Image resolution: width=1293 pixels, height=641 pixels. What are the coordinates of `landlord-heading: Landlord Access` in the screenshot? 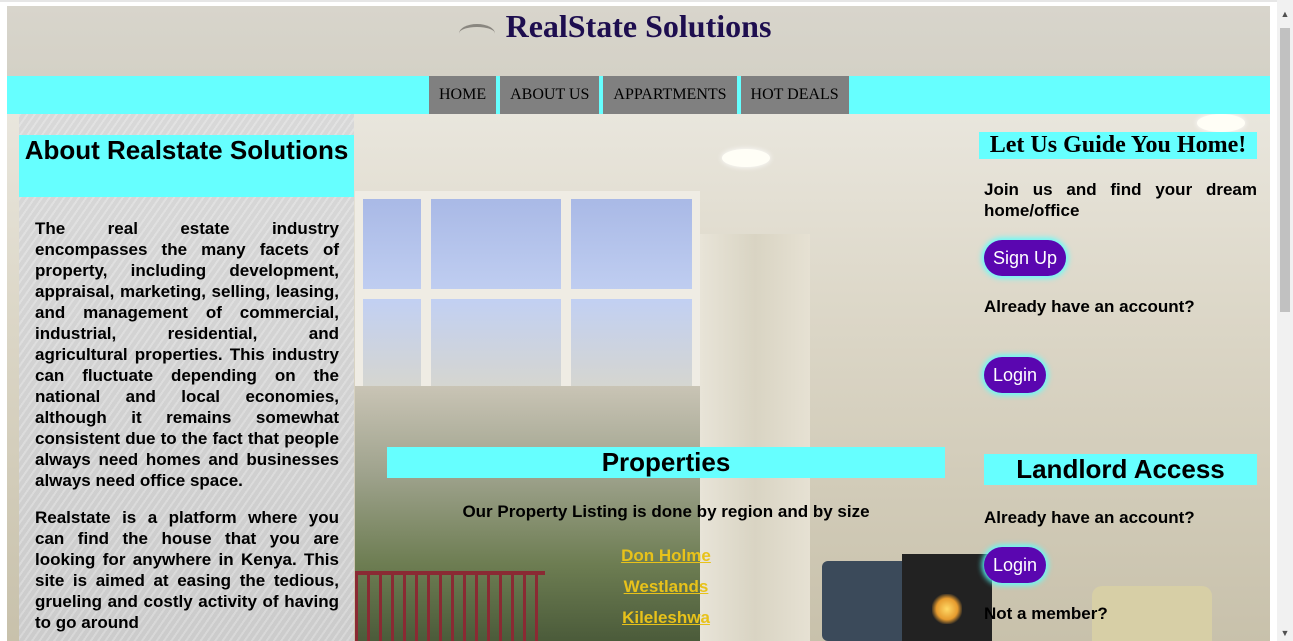 It's located at (1120, 469).